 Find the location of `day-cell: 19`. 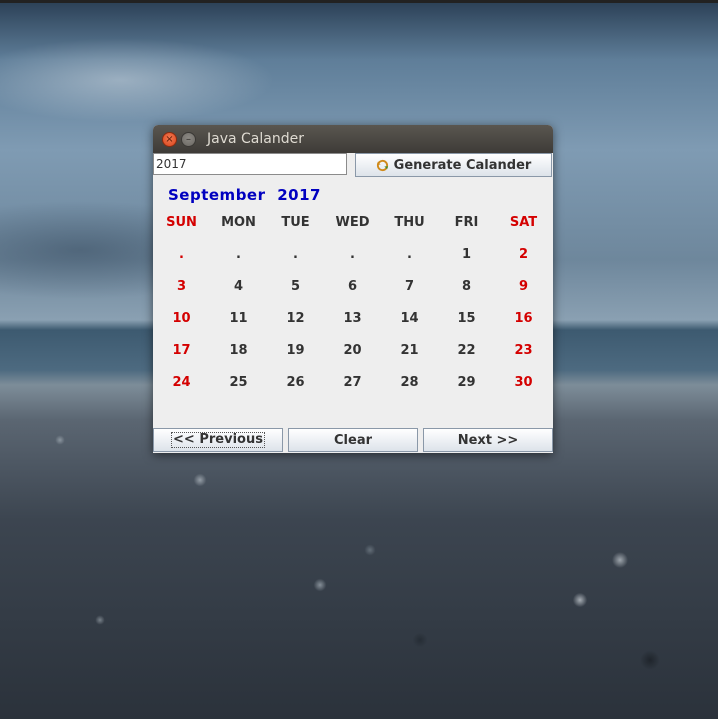

day-cell: 19 is located at coordinates (295, 350).